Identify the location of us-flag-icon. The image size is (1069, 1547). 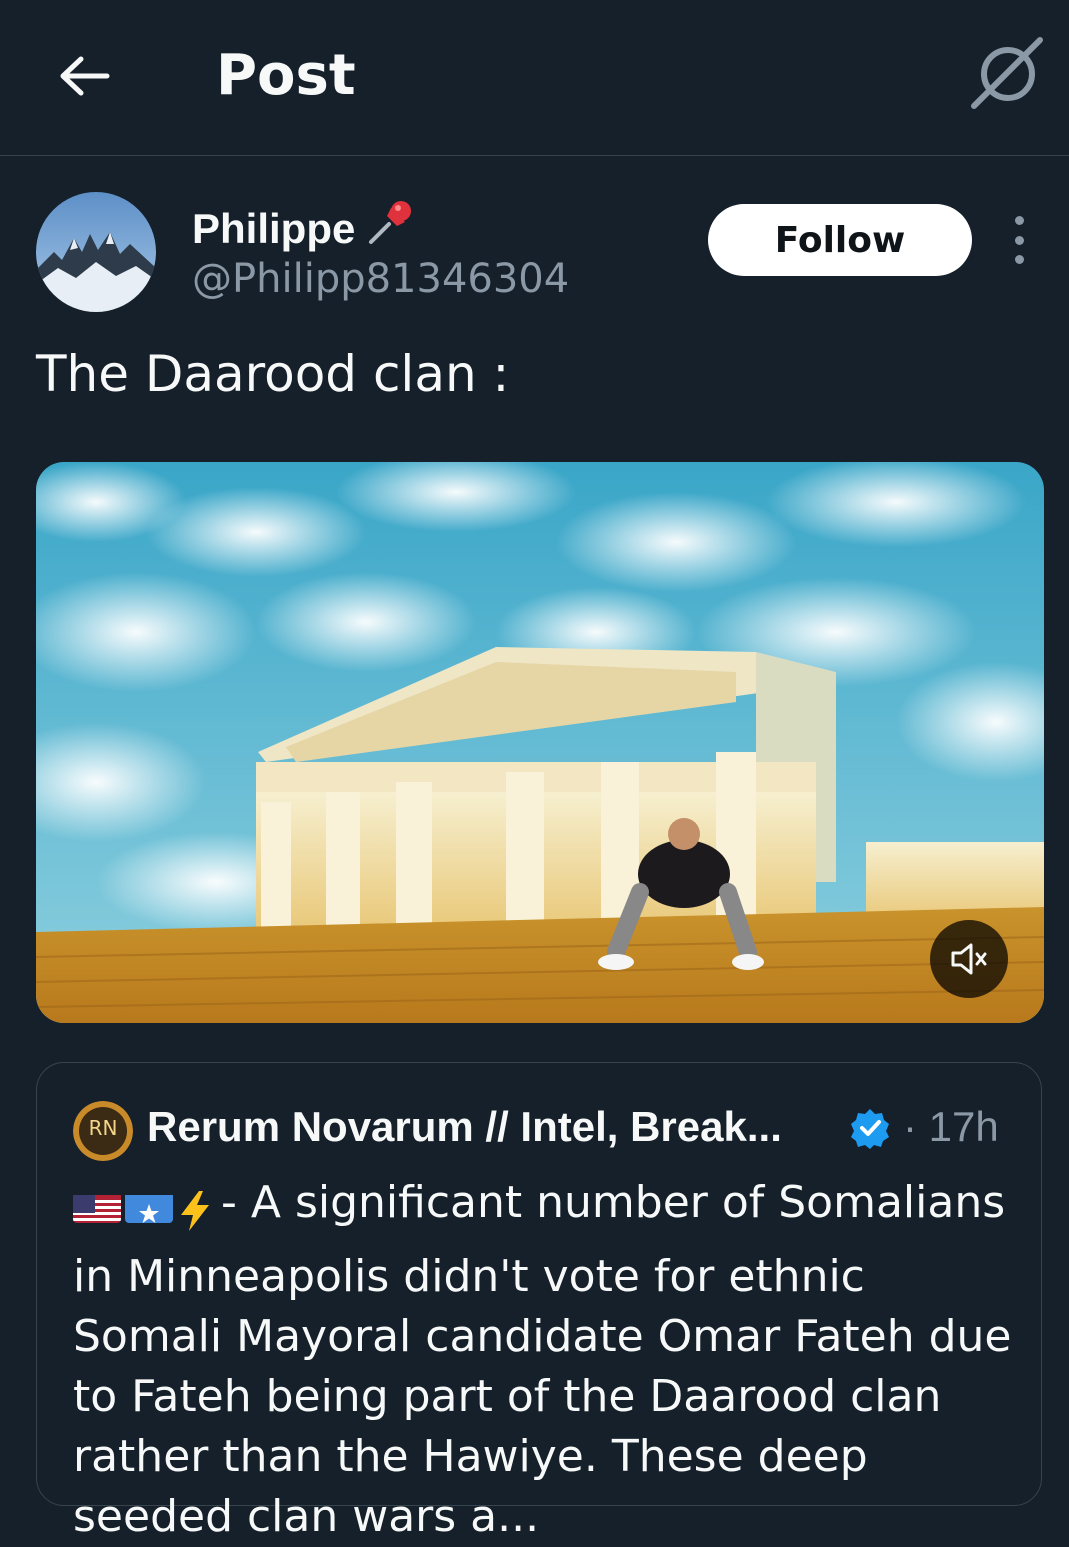
(97, 1205).